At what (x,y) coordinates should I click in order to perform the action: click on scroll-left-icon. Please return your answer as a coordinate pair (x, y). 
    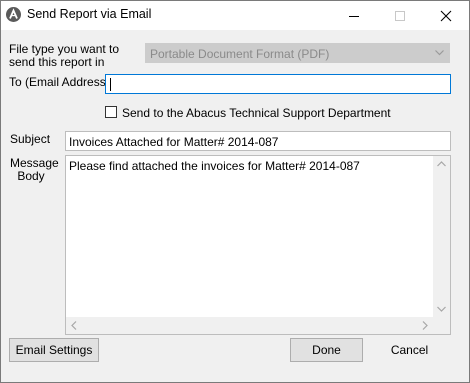
    Looking at the image, I should click on (74, 325).